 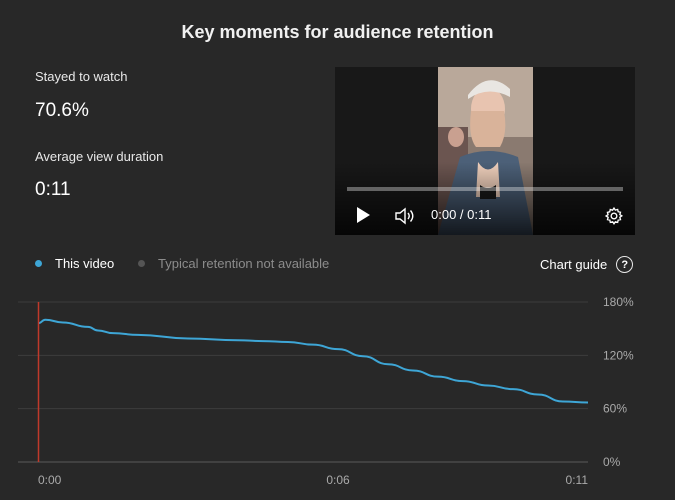 I want to click on x-tick-label: 0:11, so click(x=577, y=480).